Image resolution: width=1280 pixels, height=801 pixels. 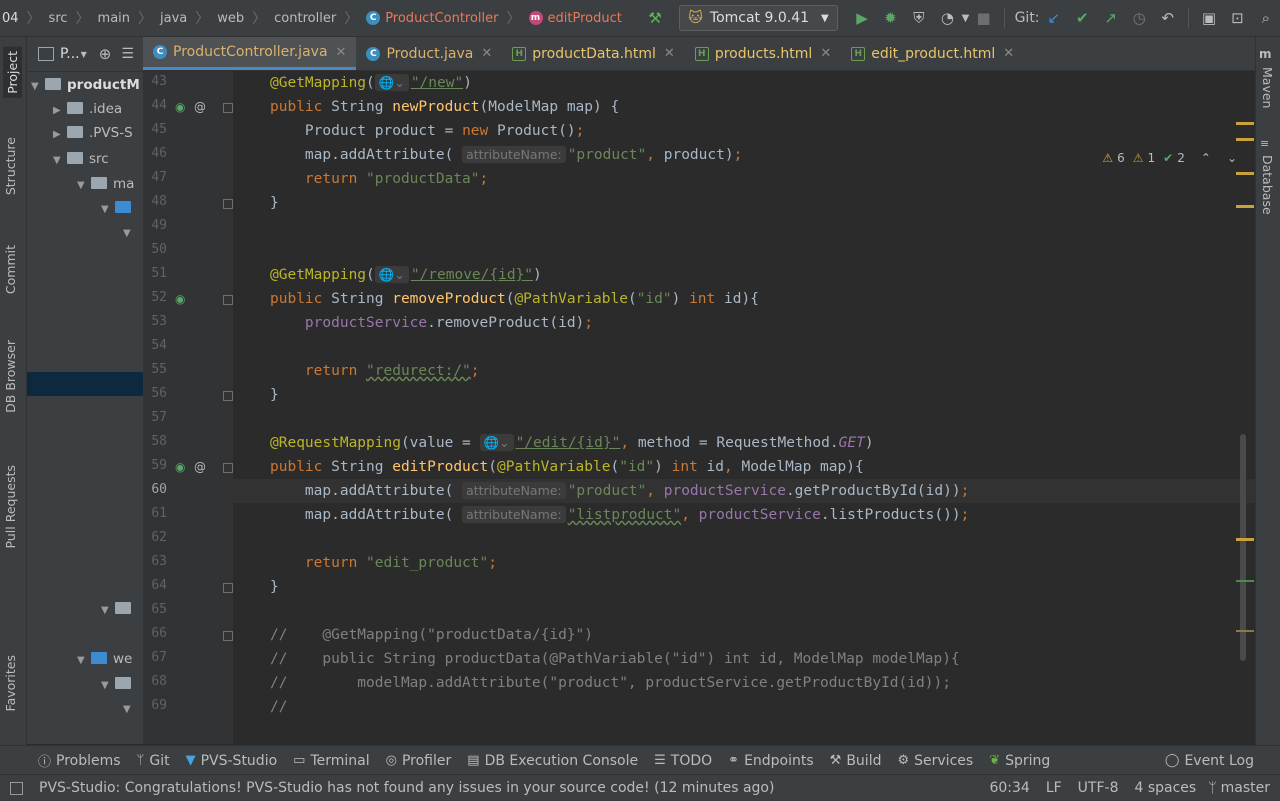 I want to click on coverage-icon: ⛨, so click(x=919, y=18).